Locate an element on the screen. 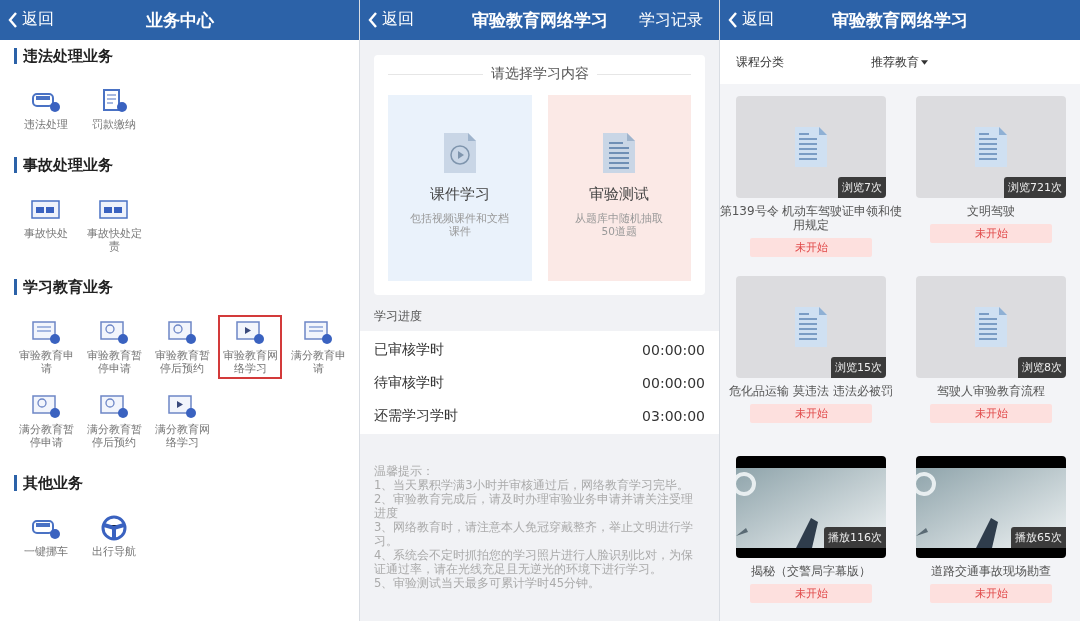 Image resolution: width=1080 pixels, height=621 pixels. progress-label: 已审核学时 is located at coordinates (409, 349).